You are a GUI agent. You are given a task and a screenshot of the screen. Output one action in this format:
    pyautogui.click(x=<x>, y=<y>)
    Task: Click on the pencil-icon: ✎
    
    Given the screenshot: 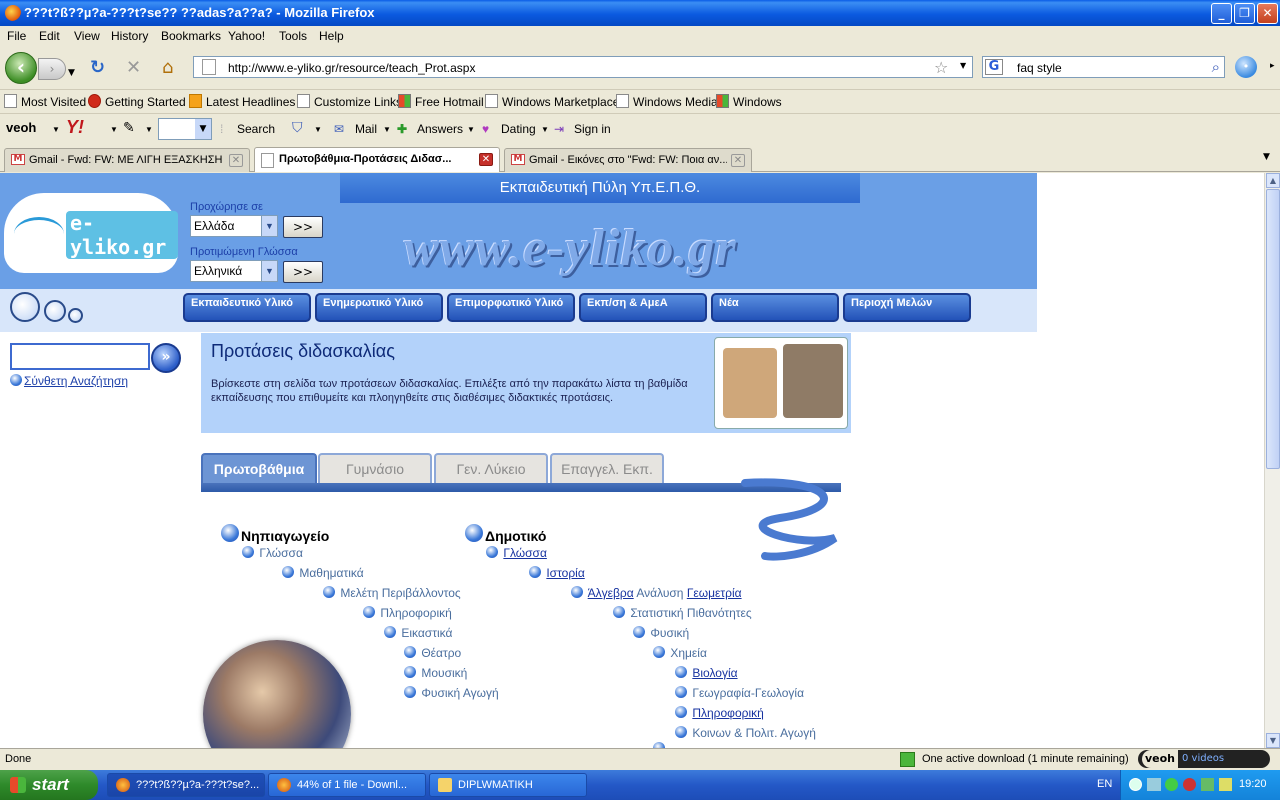 What is the action you would take?
    pyautogui.click(x=129, y=127)
    